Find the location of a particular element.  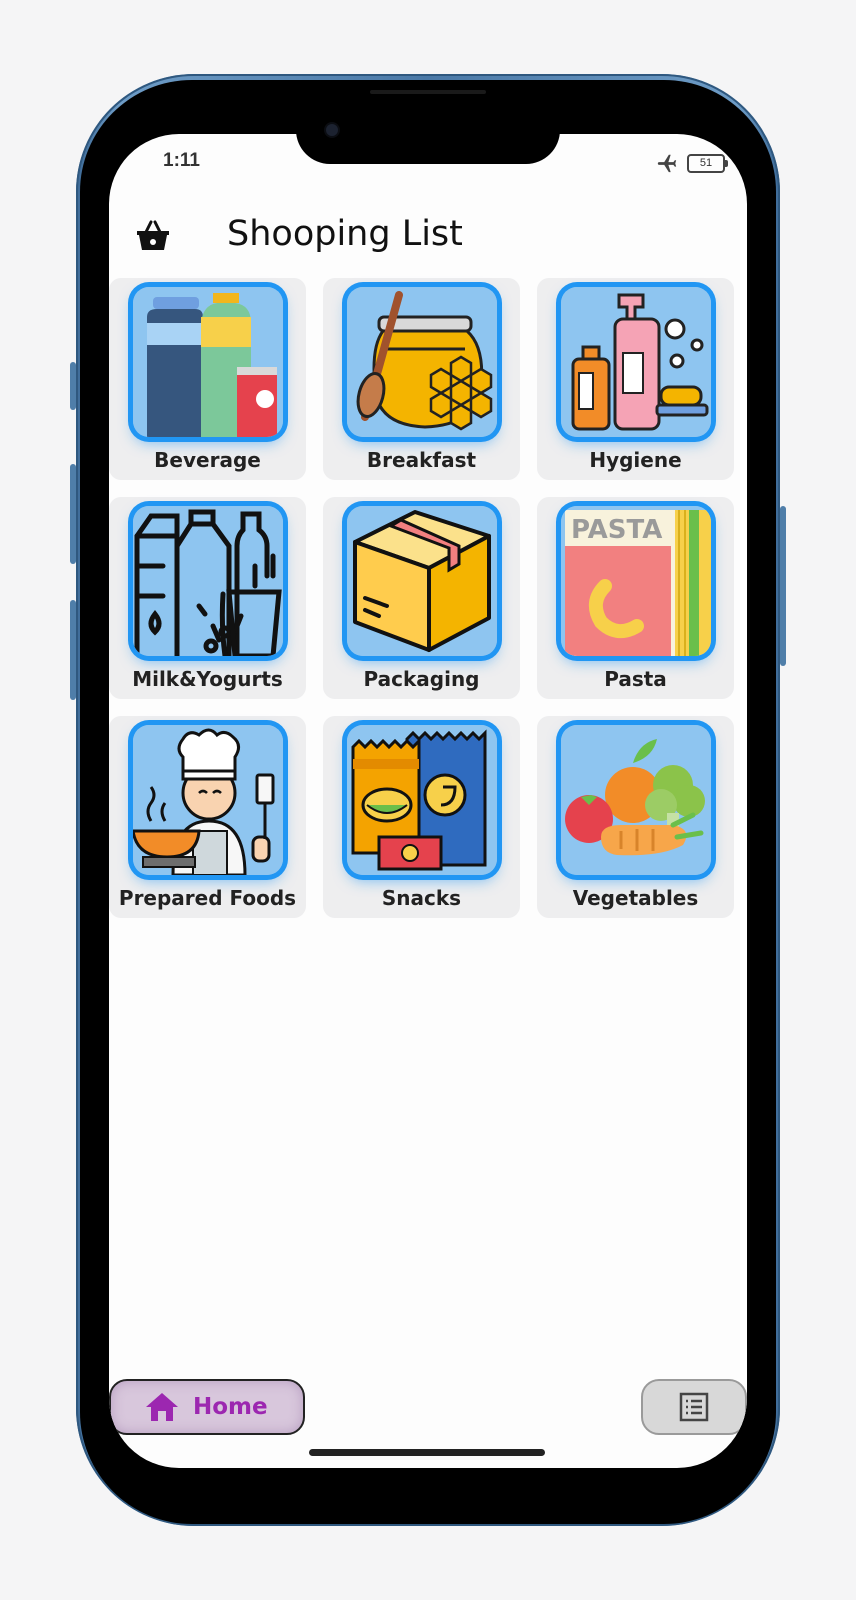

category-label: Beverage is located at coordinates (207, 460).